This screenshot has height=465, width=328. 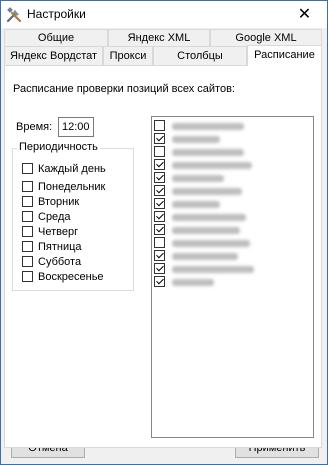 I want to click on window-title: Настройки, so click(x=56, y=14).